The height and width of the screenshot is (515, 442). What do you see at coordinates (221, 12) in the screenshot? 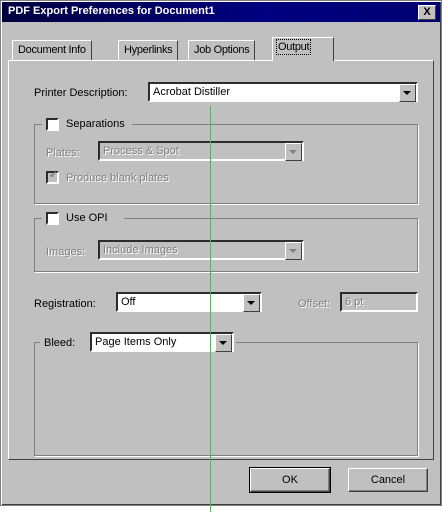
I see `title-bar: PDF Export Preferences for Document1 X` at bounding box center [221, 12].